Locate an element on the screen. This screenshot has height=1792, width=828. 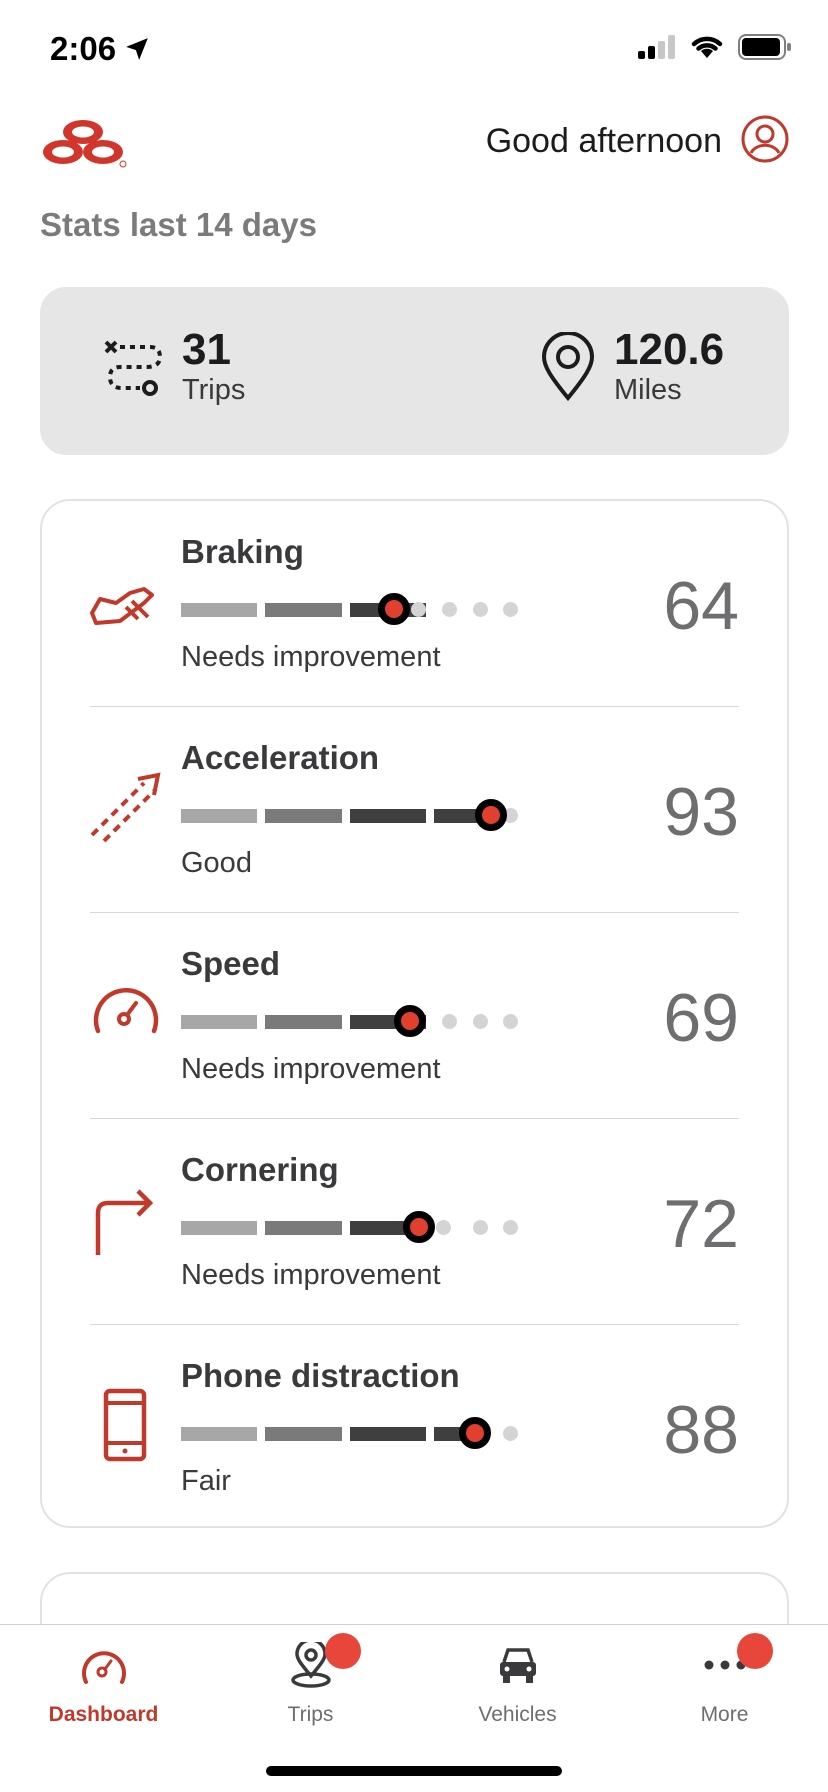
tab-label: Dashboard is located at coordinates (103, 1714).